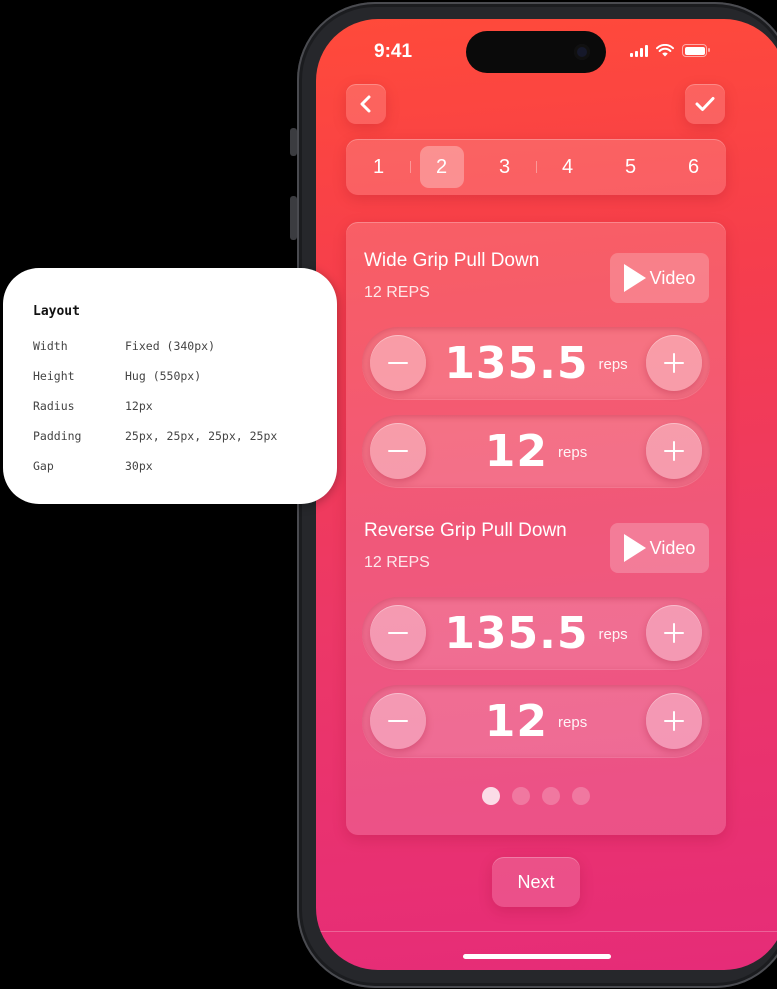  I want to click on wifi-icon, so click(665, 50).